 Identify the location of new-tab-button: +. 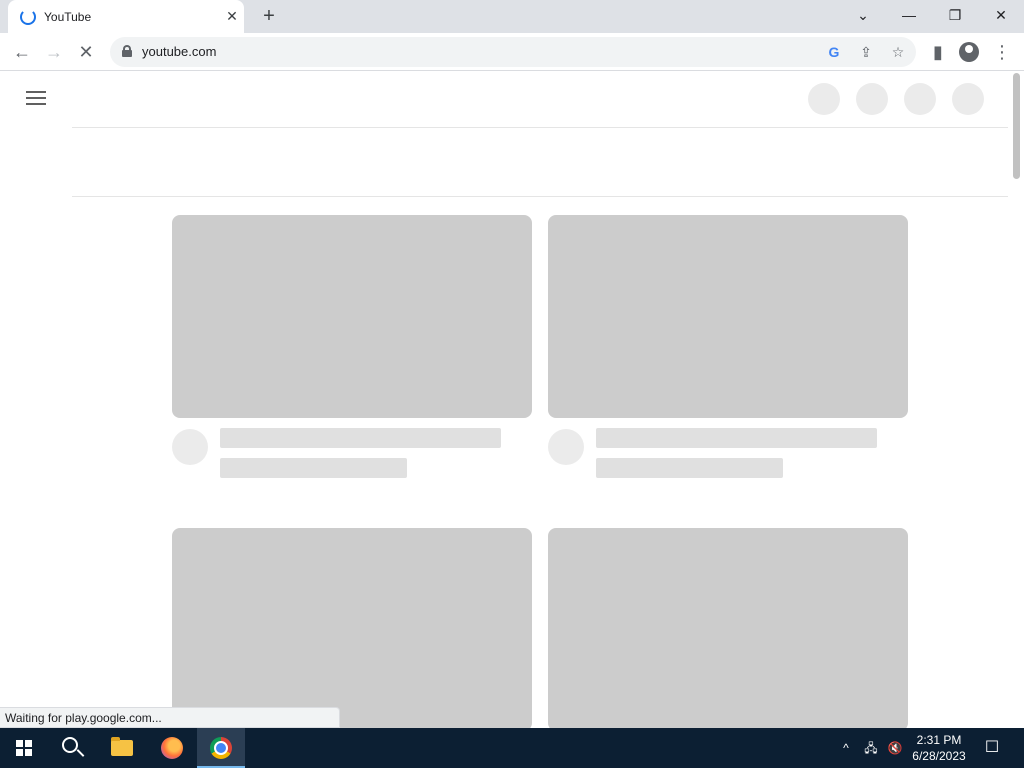
(269, 17).